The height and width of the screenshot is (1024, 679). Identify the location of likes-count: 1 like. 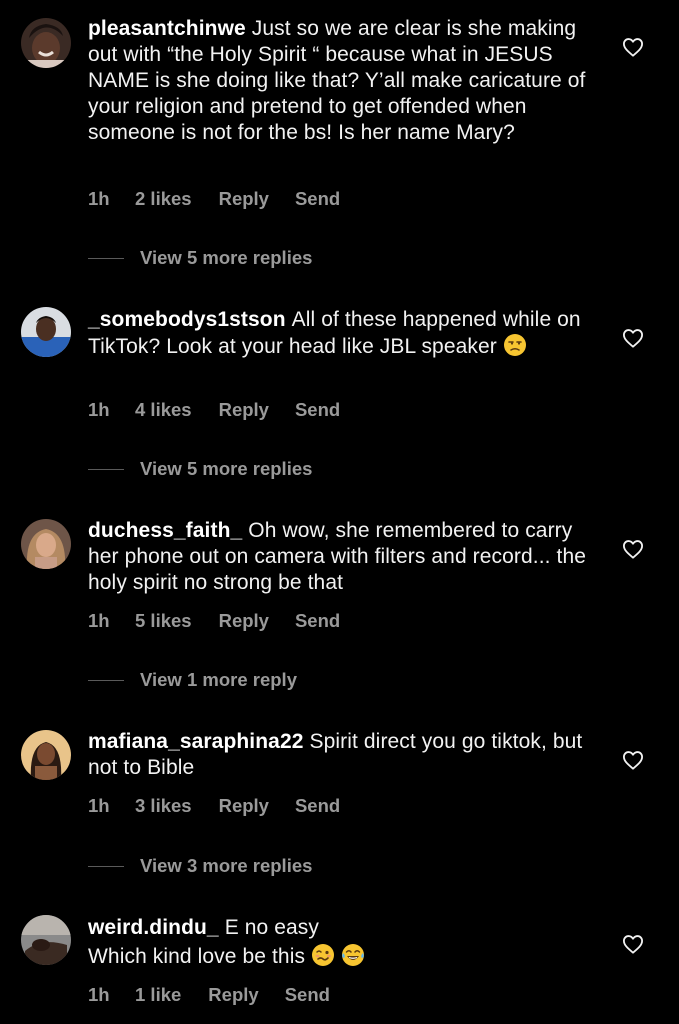
(158, 995).